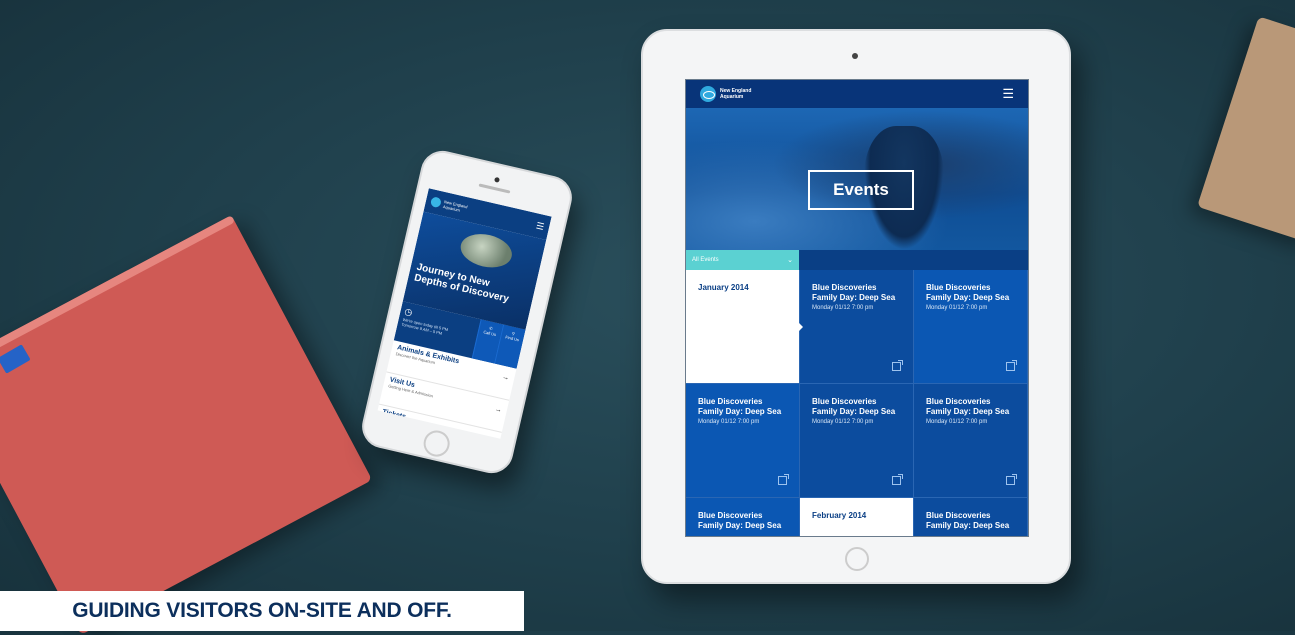  Describe the element at coordinates (723, 287) in the screenshot. I see `month-label: January 2014` at that location.